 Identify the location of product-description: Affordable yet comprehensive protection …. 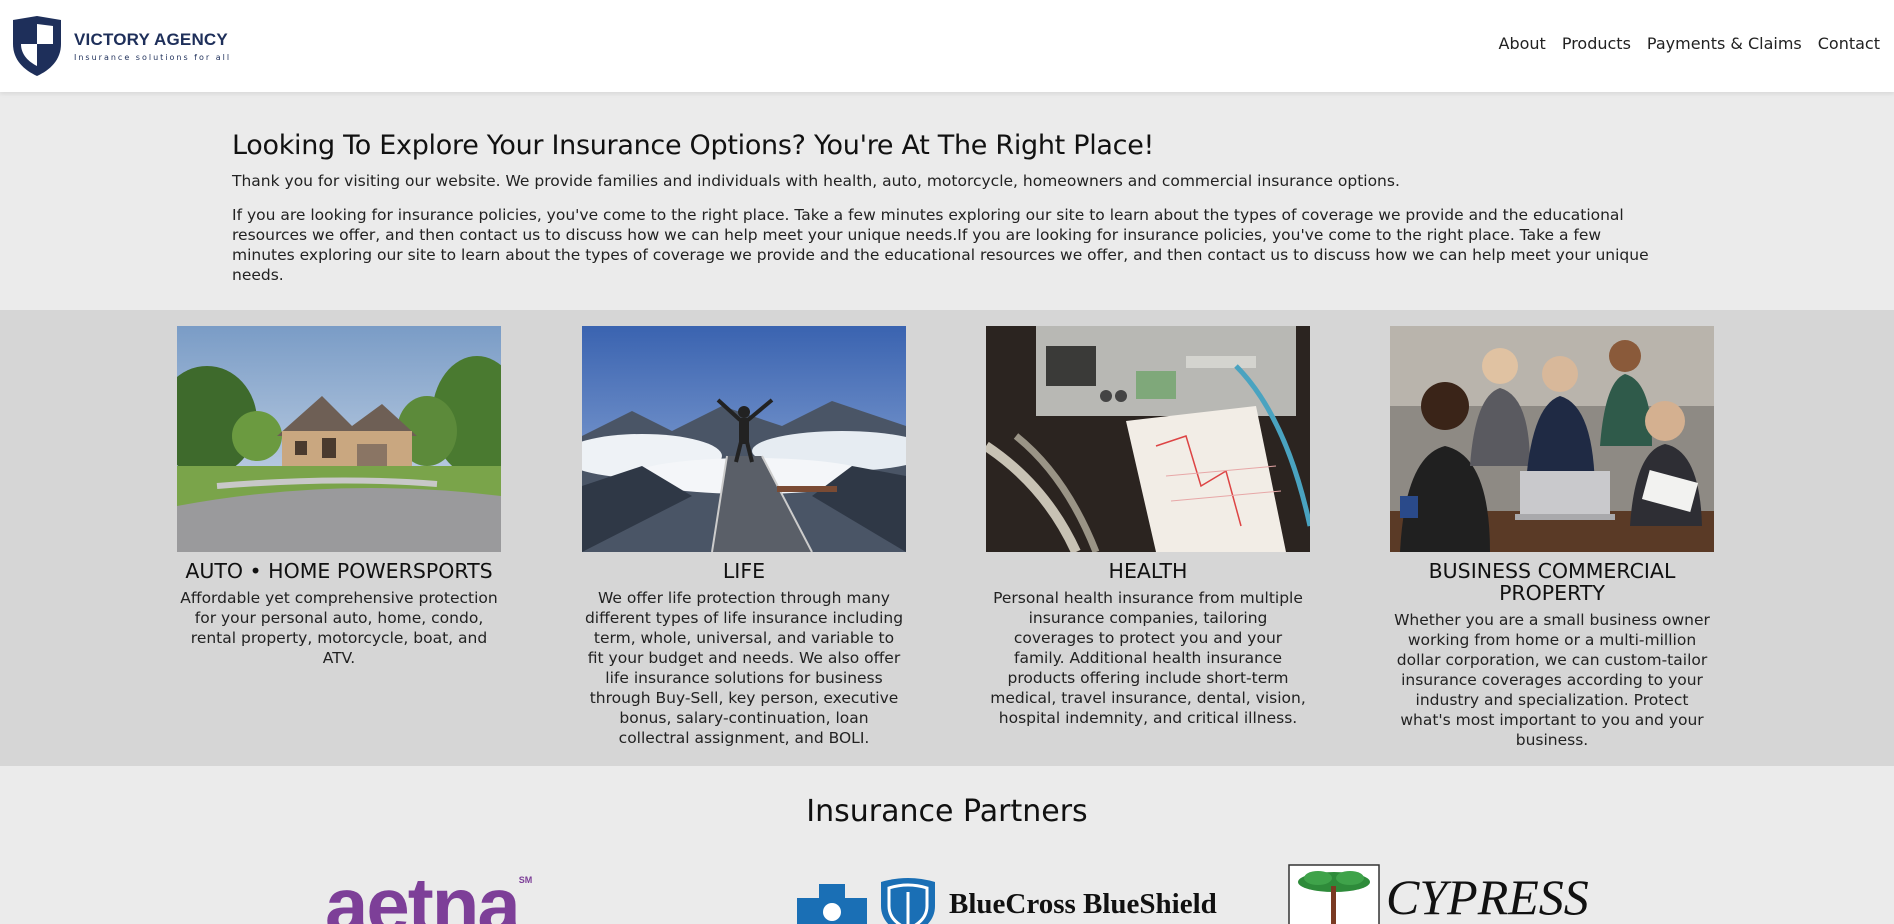
(339, 628).